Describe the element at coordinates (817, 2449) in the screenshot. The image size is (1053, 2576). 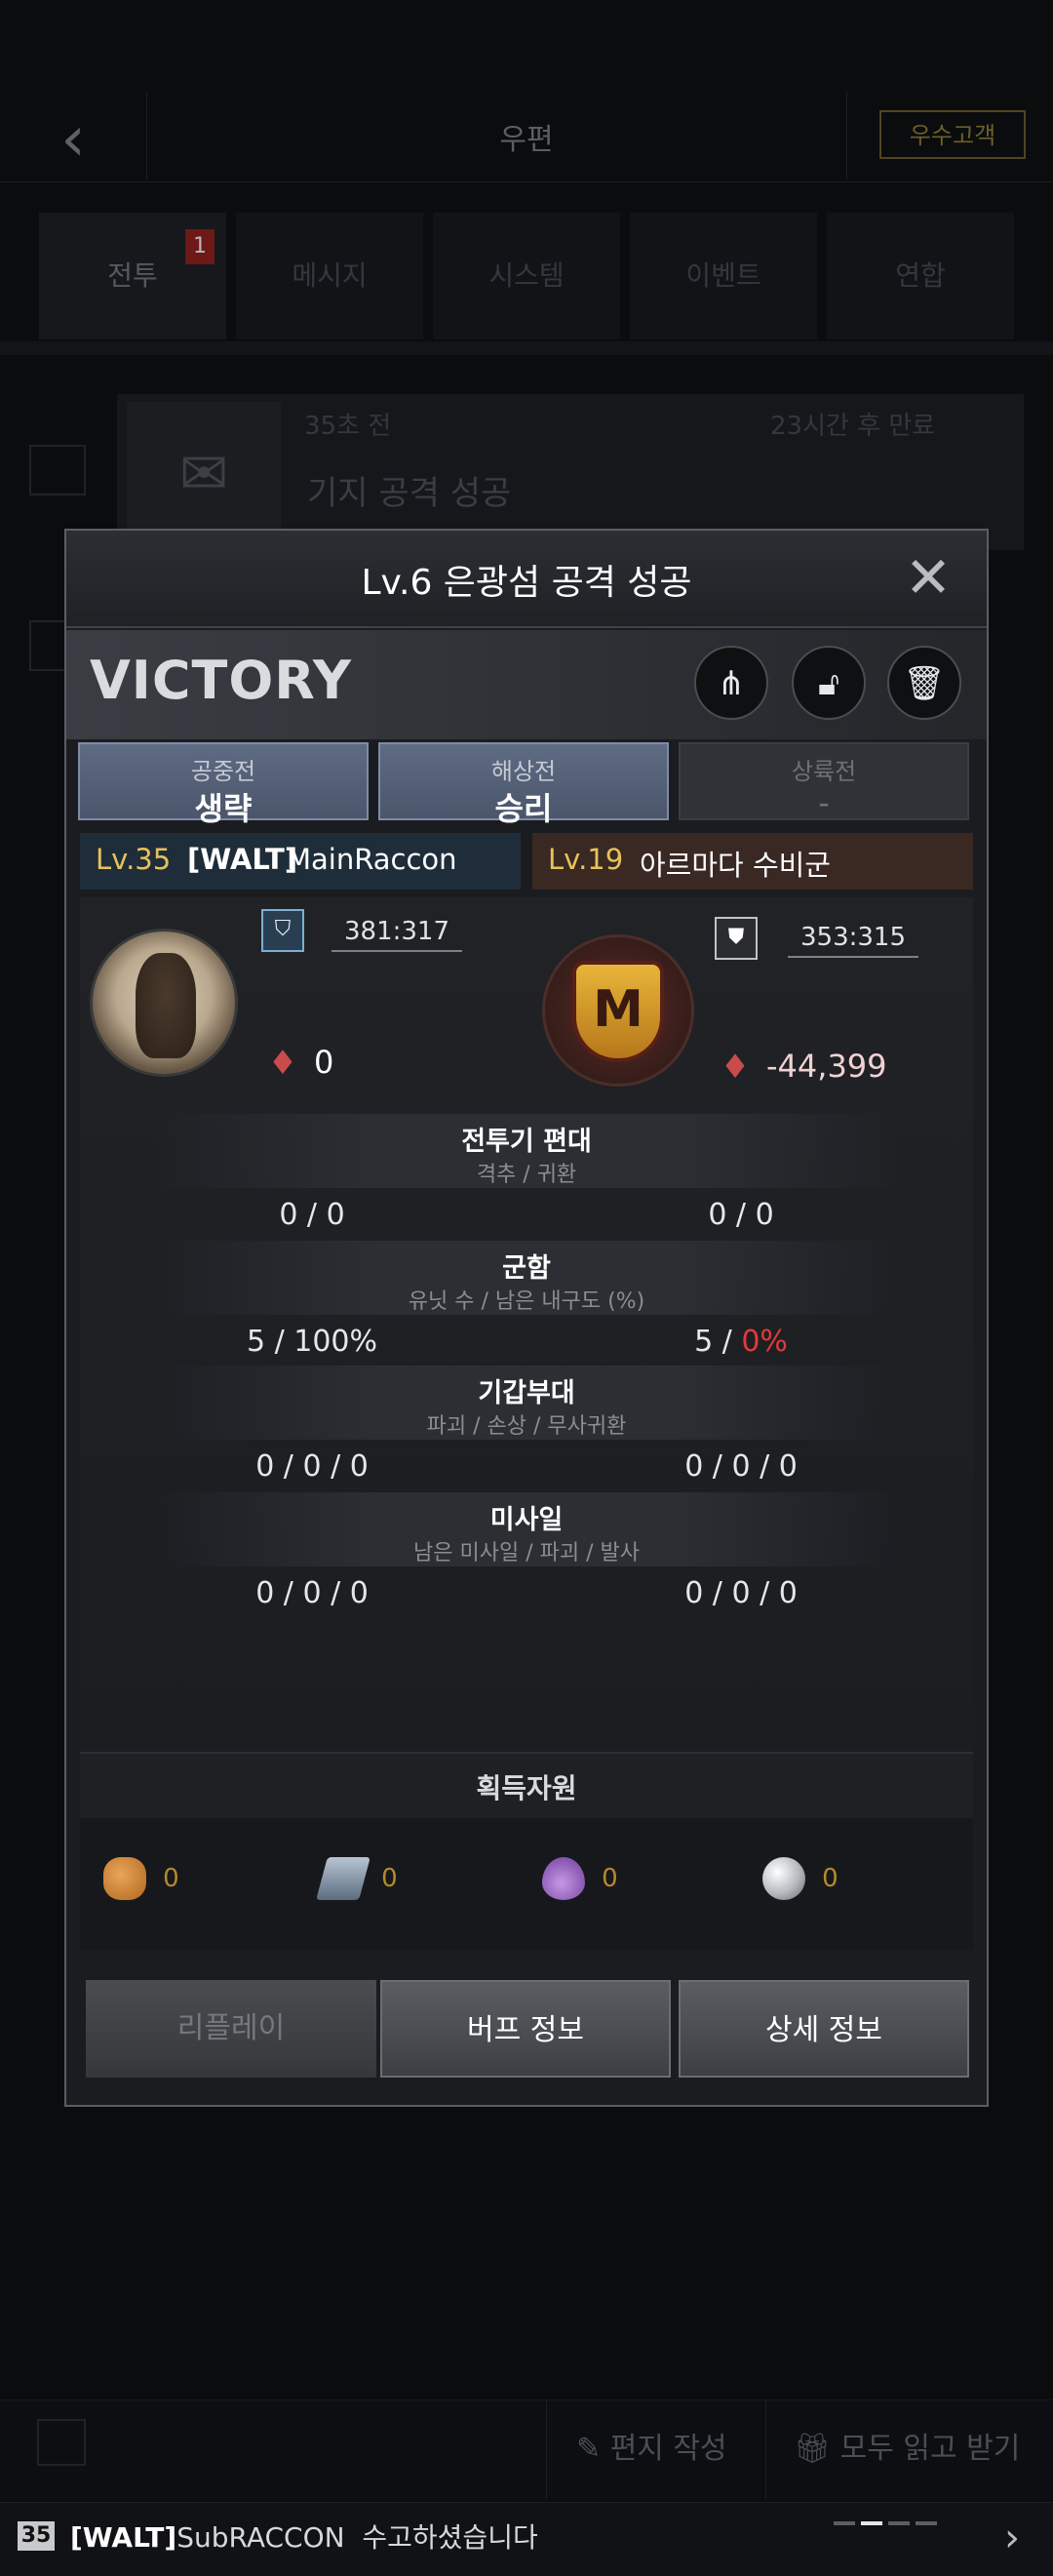
I see `gift-icon: 🎁︎` at that location.